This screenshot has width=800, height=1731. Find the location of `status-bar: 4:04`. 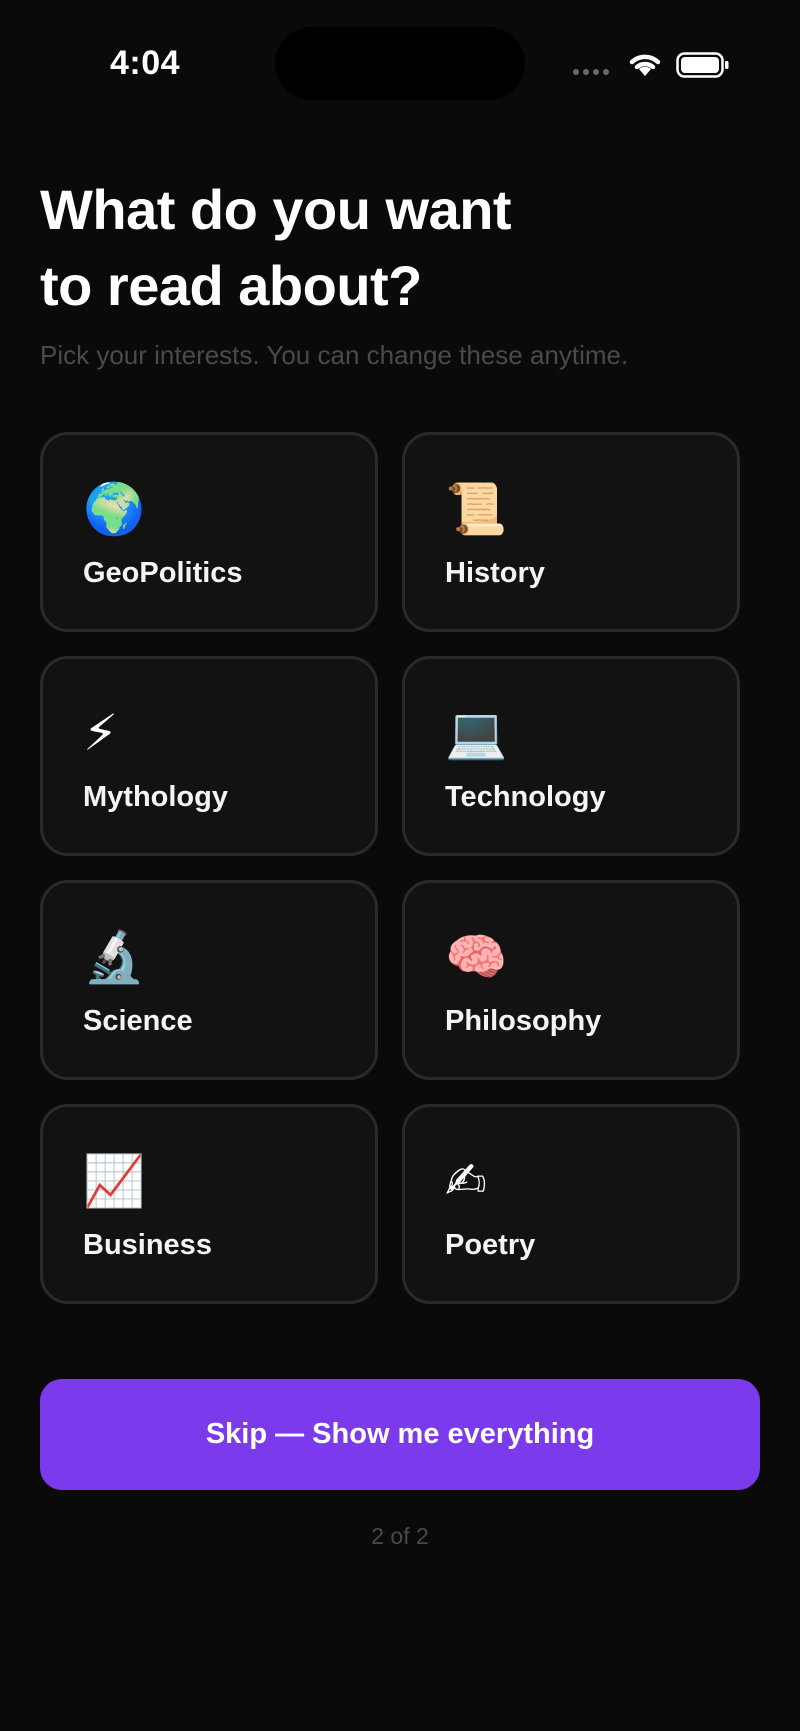

status-bar: 4:04 is located at coordinates (400, 60).